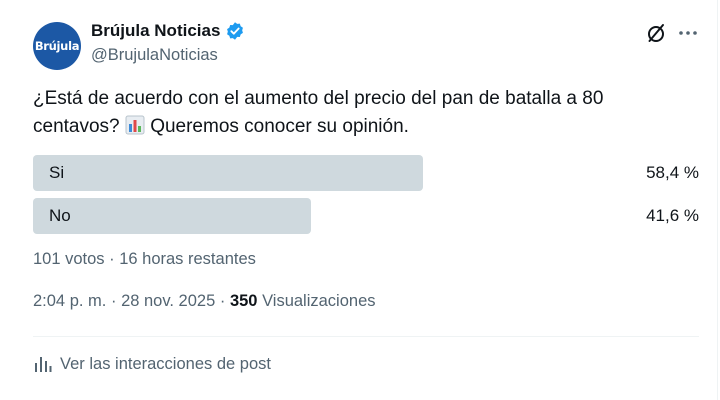  What do you see at coordinates (672, 215) in the screenshot?
I see `poll-option-percent: 41,6 %` at bounding box center [672, 215].